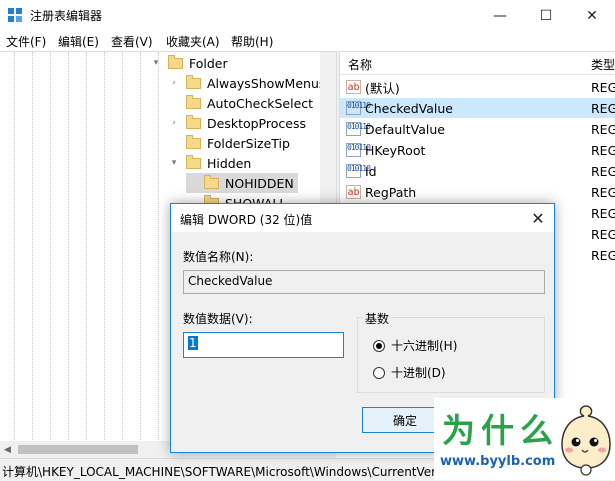 The image size is (615, 481). I want to click on list-item: 010110 HKeyRoot REG, so click(477, 150).